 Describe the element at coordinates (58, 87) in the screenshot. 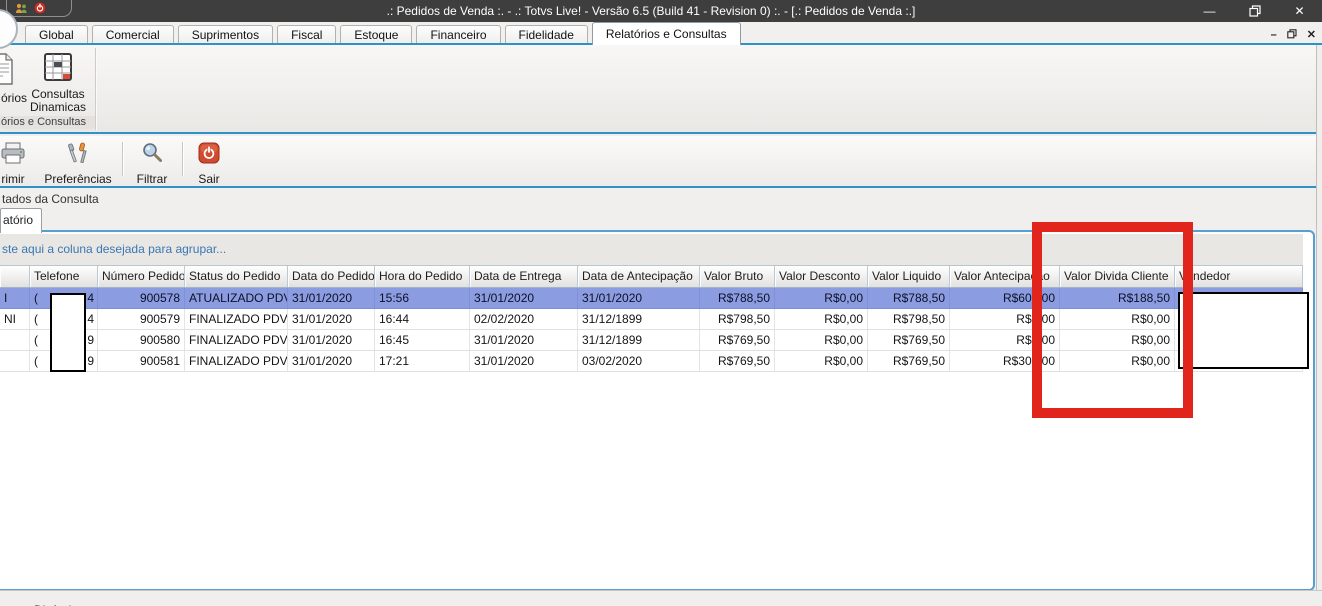

I see `consultas-dinamicas-button: Consultas Dinamicas` at that location.